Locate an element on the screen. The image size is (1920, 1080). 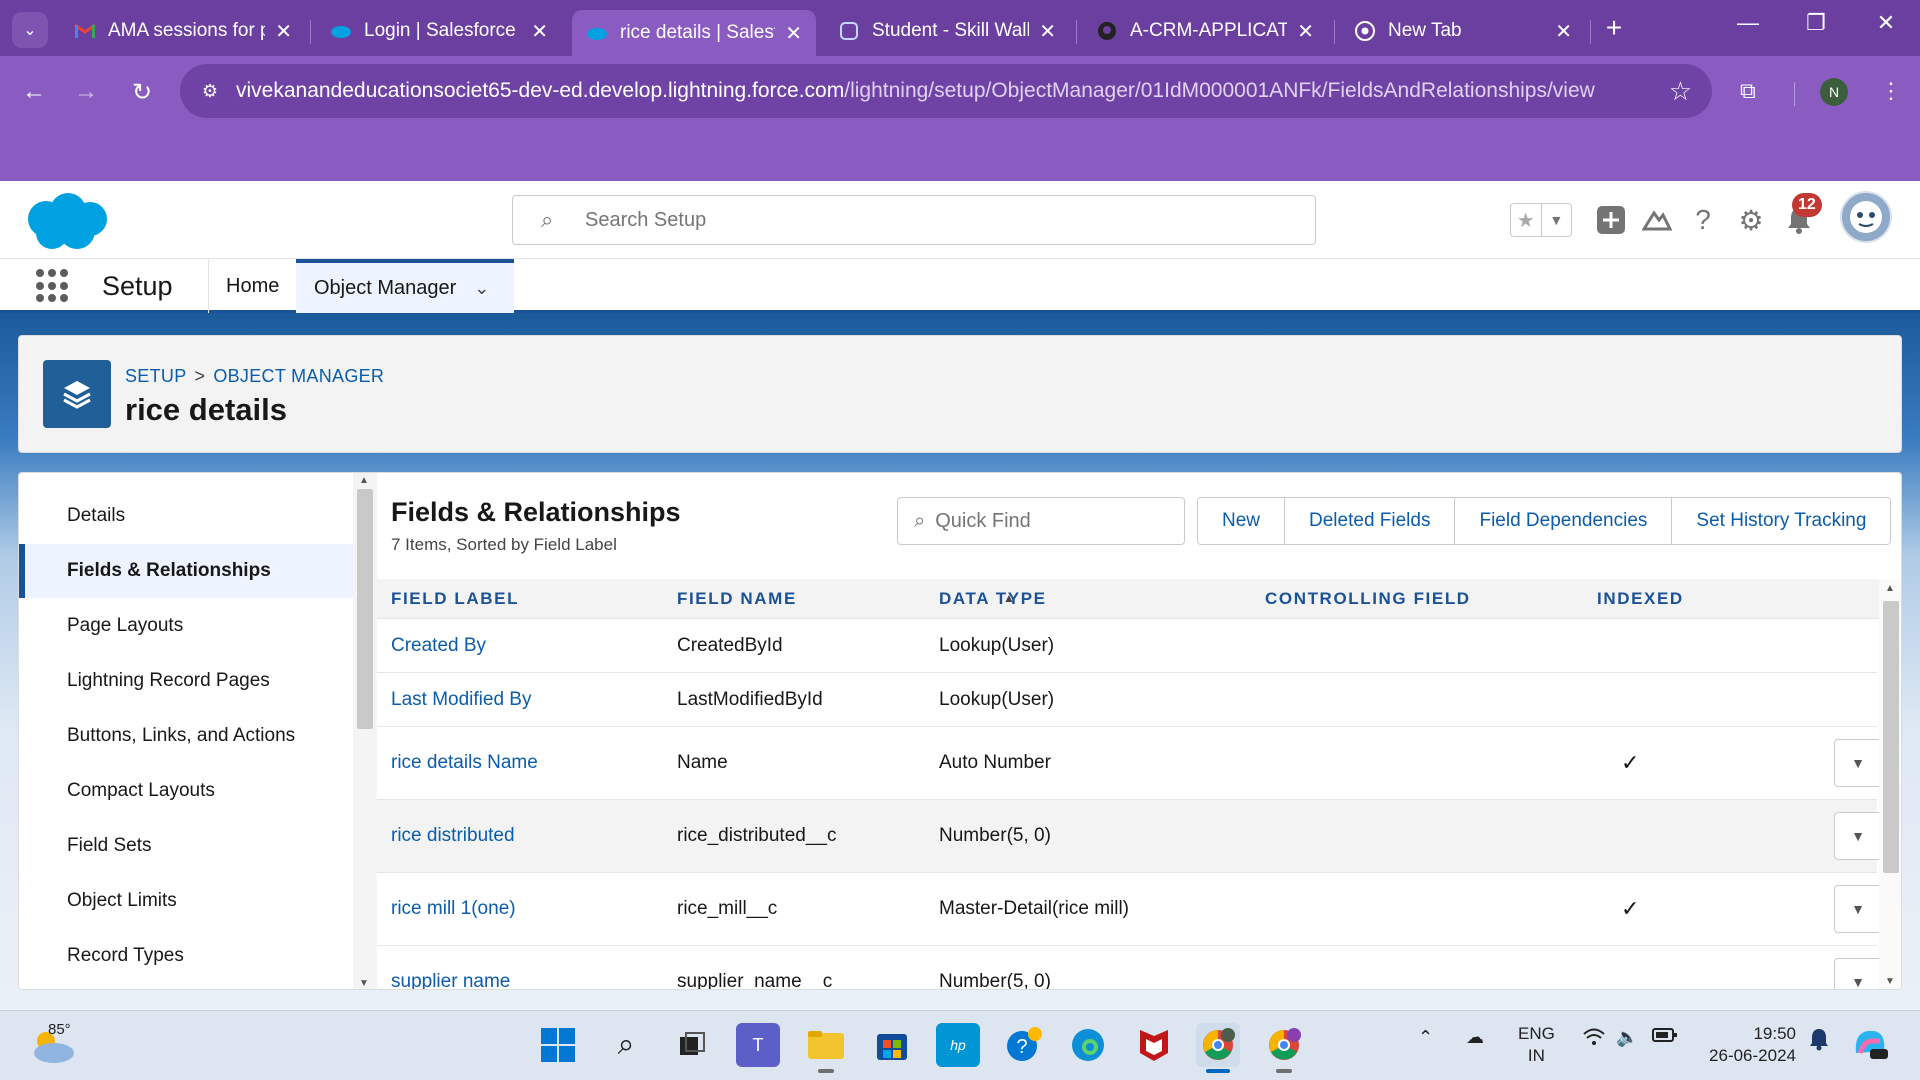
browser-tab-active: rice details | Salesf ✕ is located at coordinates (694, 33).